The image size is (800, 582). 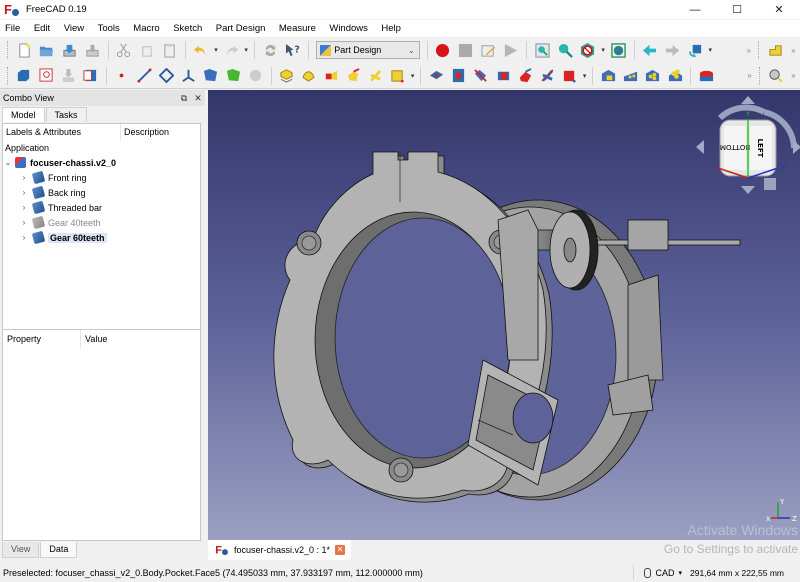 What do you see at coordinates (92, 50) in the screenshot?
I see `save-as-button` at bounding box center [92, 50].